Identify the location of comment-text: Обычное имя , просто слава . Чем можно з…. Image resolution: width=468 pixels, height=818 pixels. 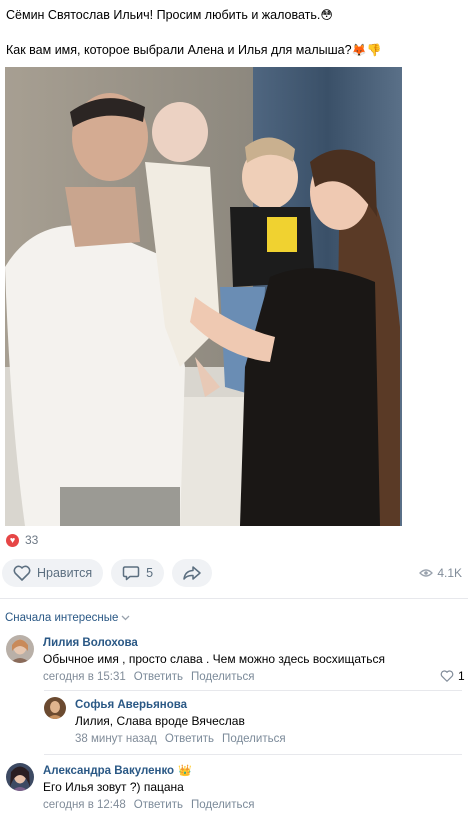
(214, 659).